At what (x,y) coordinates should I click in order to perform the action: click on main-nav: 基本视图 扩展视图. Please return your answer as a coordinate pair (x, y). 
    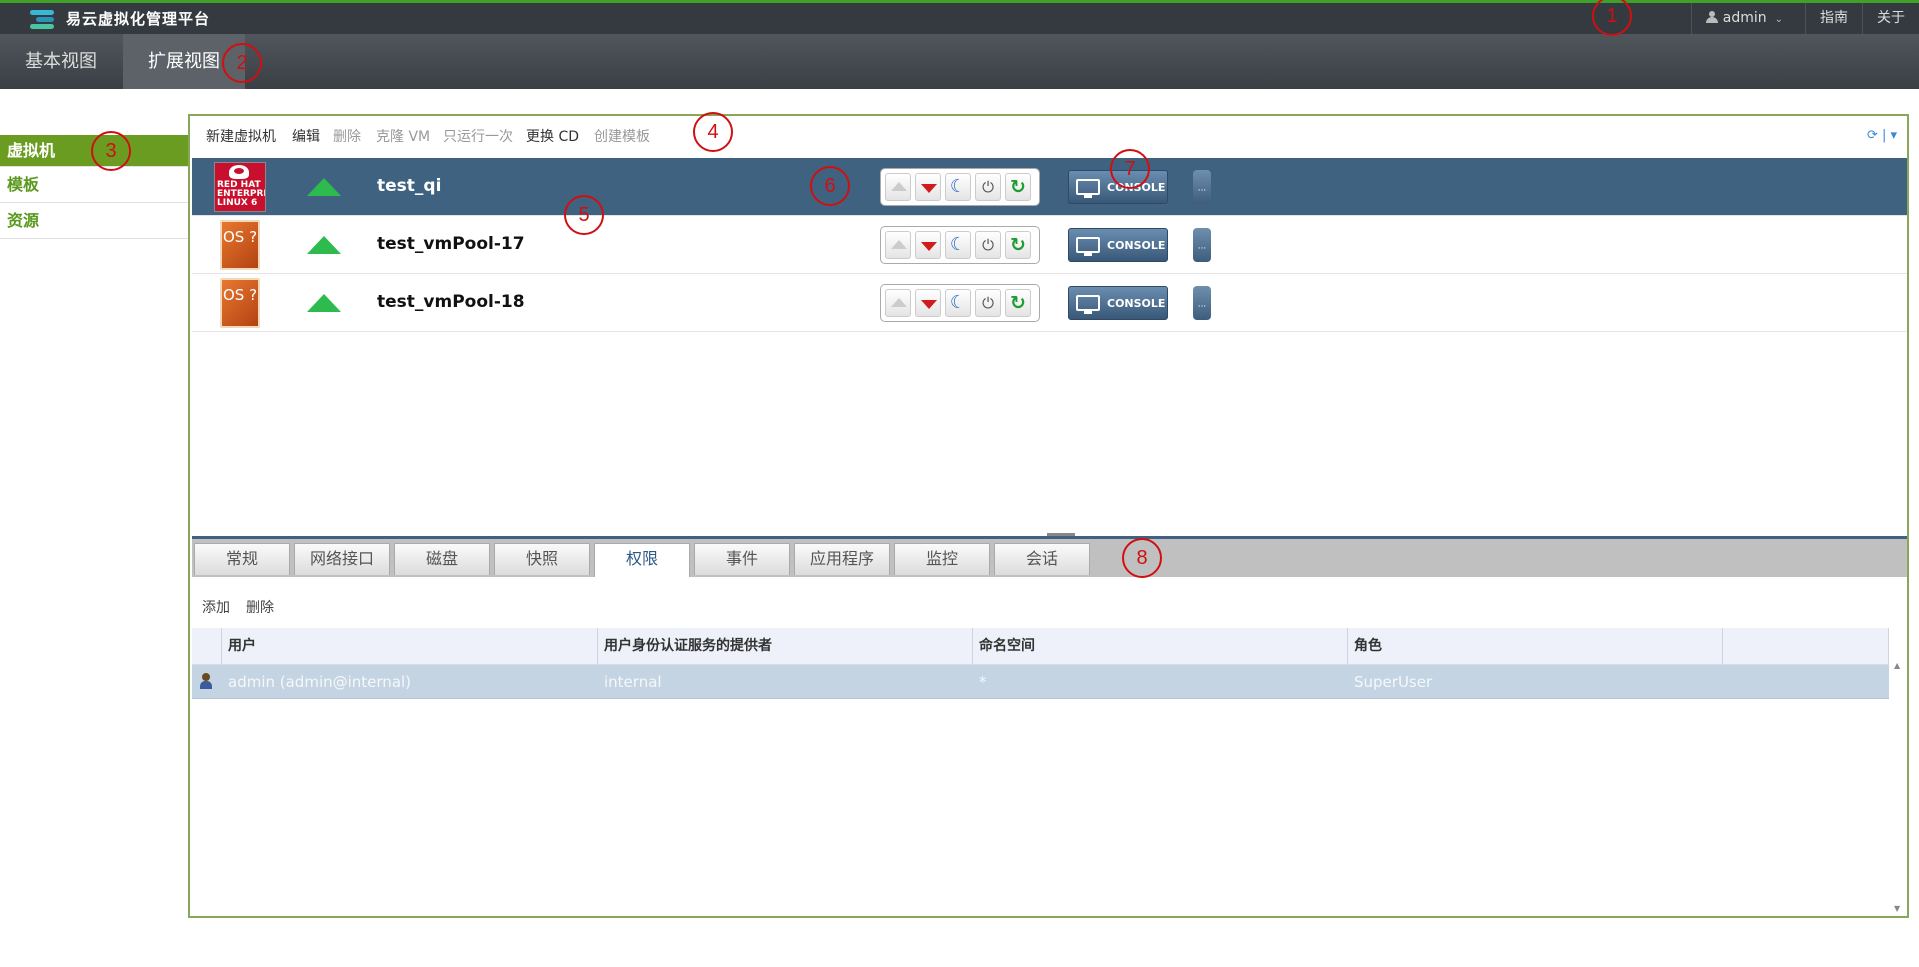
    Looking at the image, I should click on (959, 61).